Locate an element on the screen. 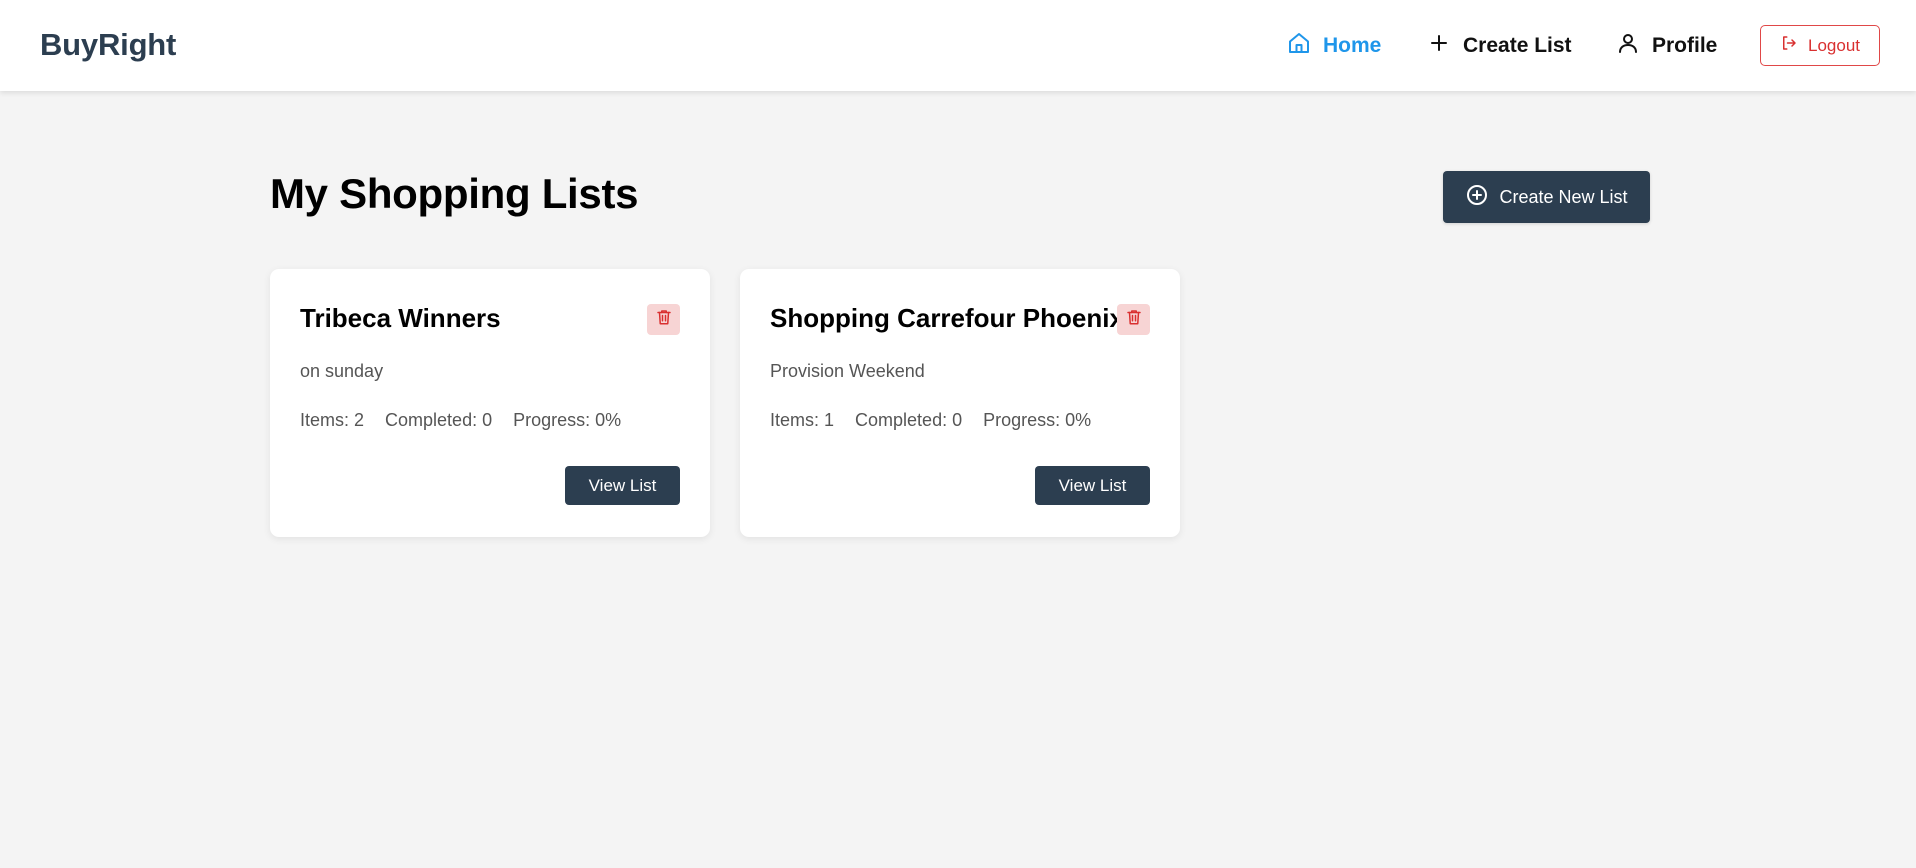 The width and height of the screenshot is (1916, 868). list-description: Provision Weekend is located at coordinates (847, 371).